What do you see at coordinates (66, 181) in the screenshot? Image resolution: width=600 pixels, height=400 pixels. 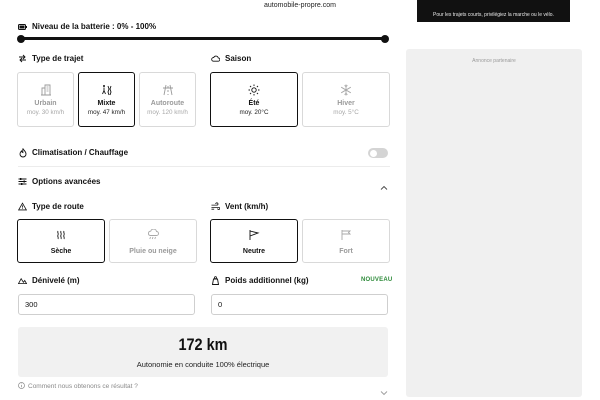 I see `advanced-label: Options avancées` at bounding box center [66, 181].